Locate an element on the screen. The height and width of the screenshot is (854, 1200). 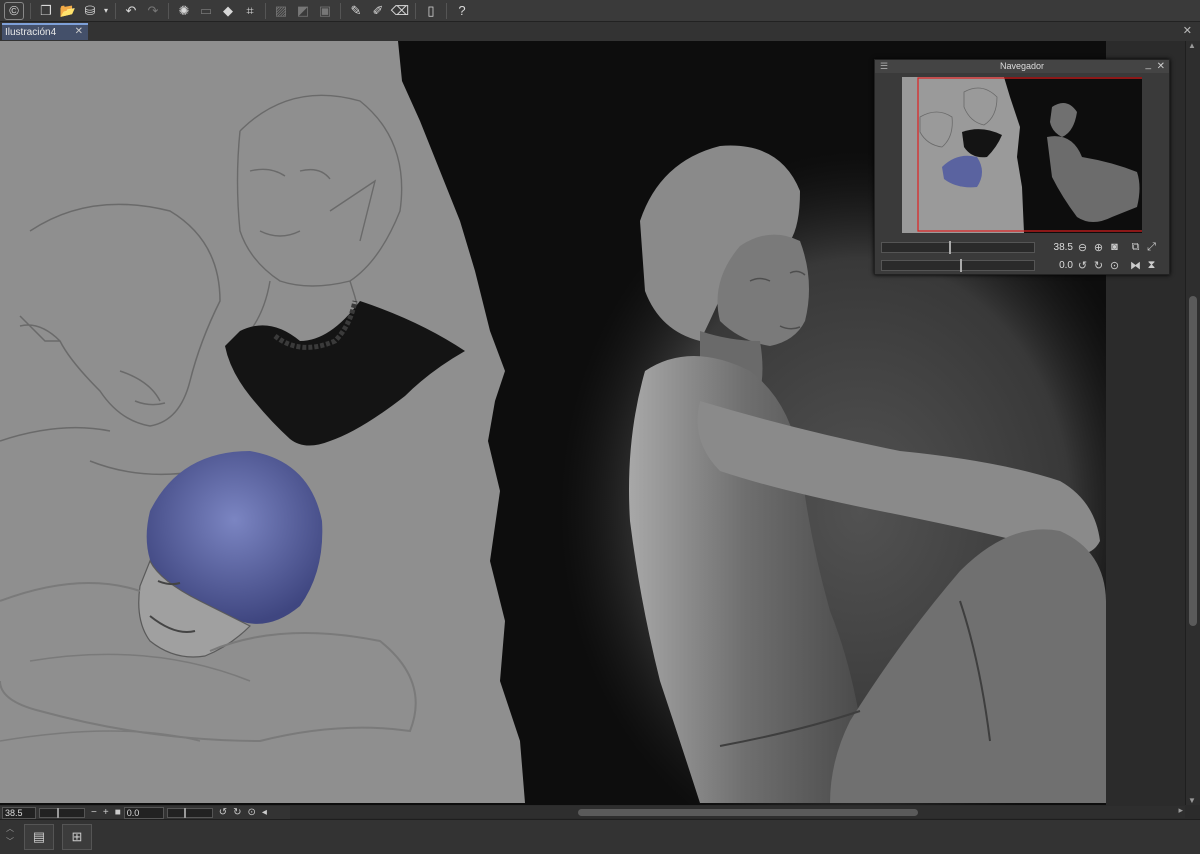
flip-horizontal-icon: ⧓ is located at coordinates (1135, 265).